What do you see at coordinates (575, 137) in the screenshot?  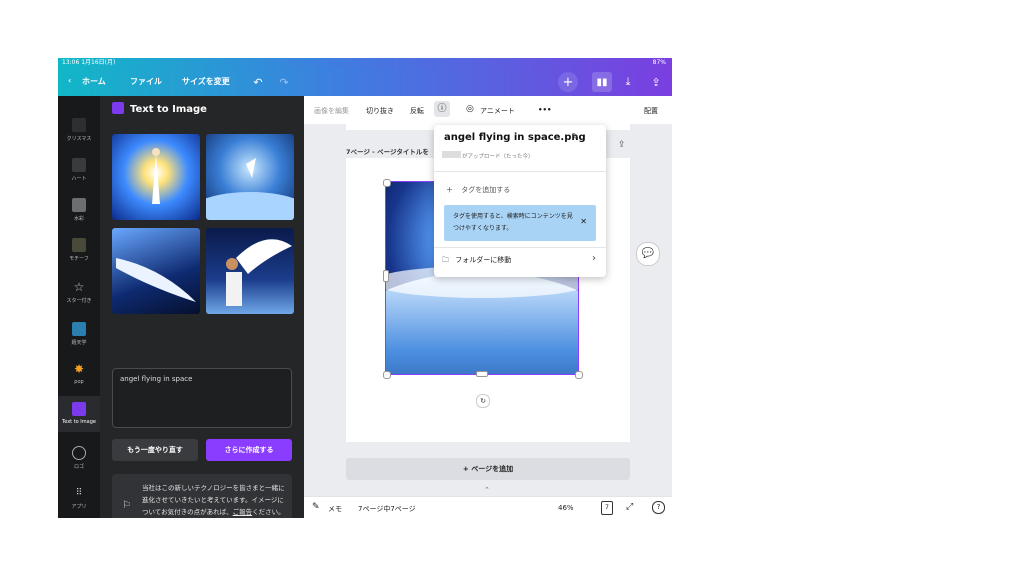 I see `edit-pencil-icon: ✎` at bounding box center [575, 137].